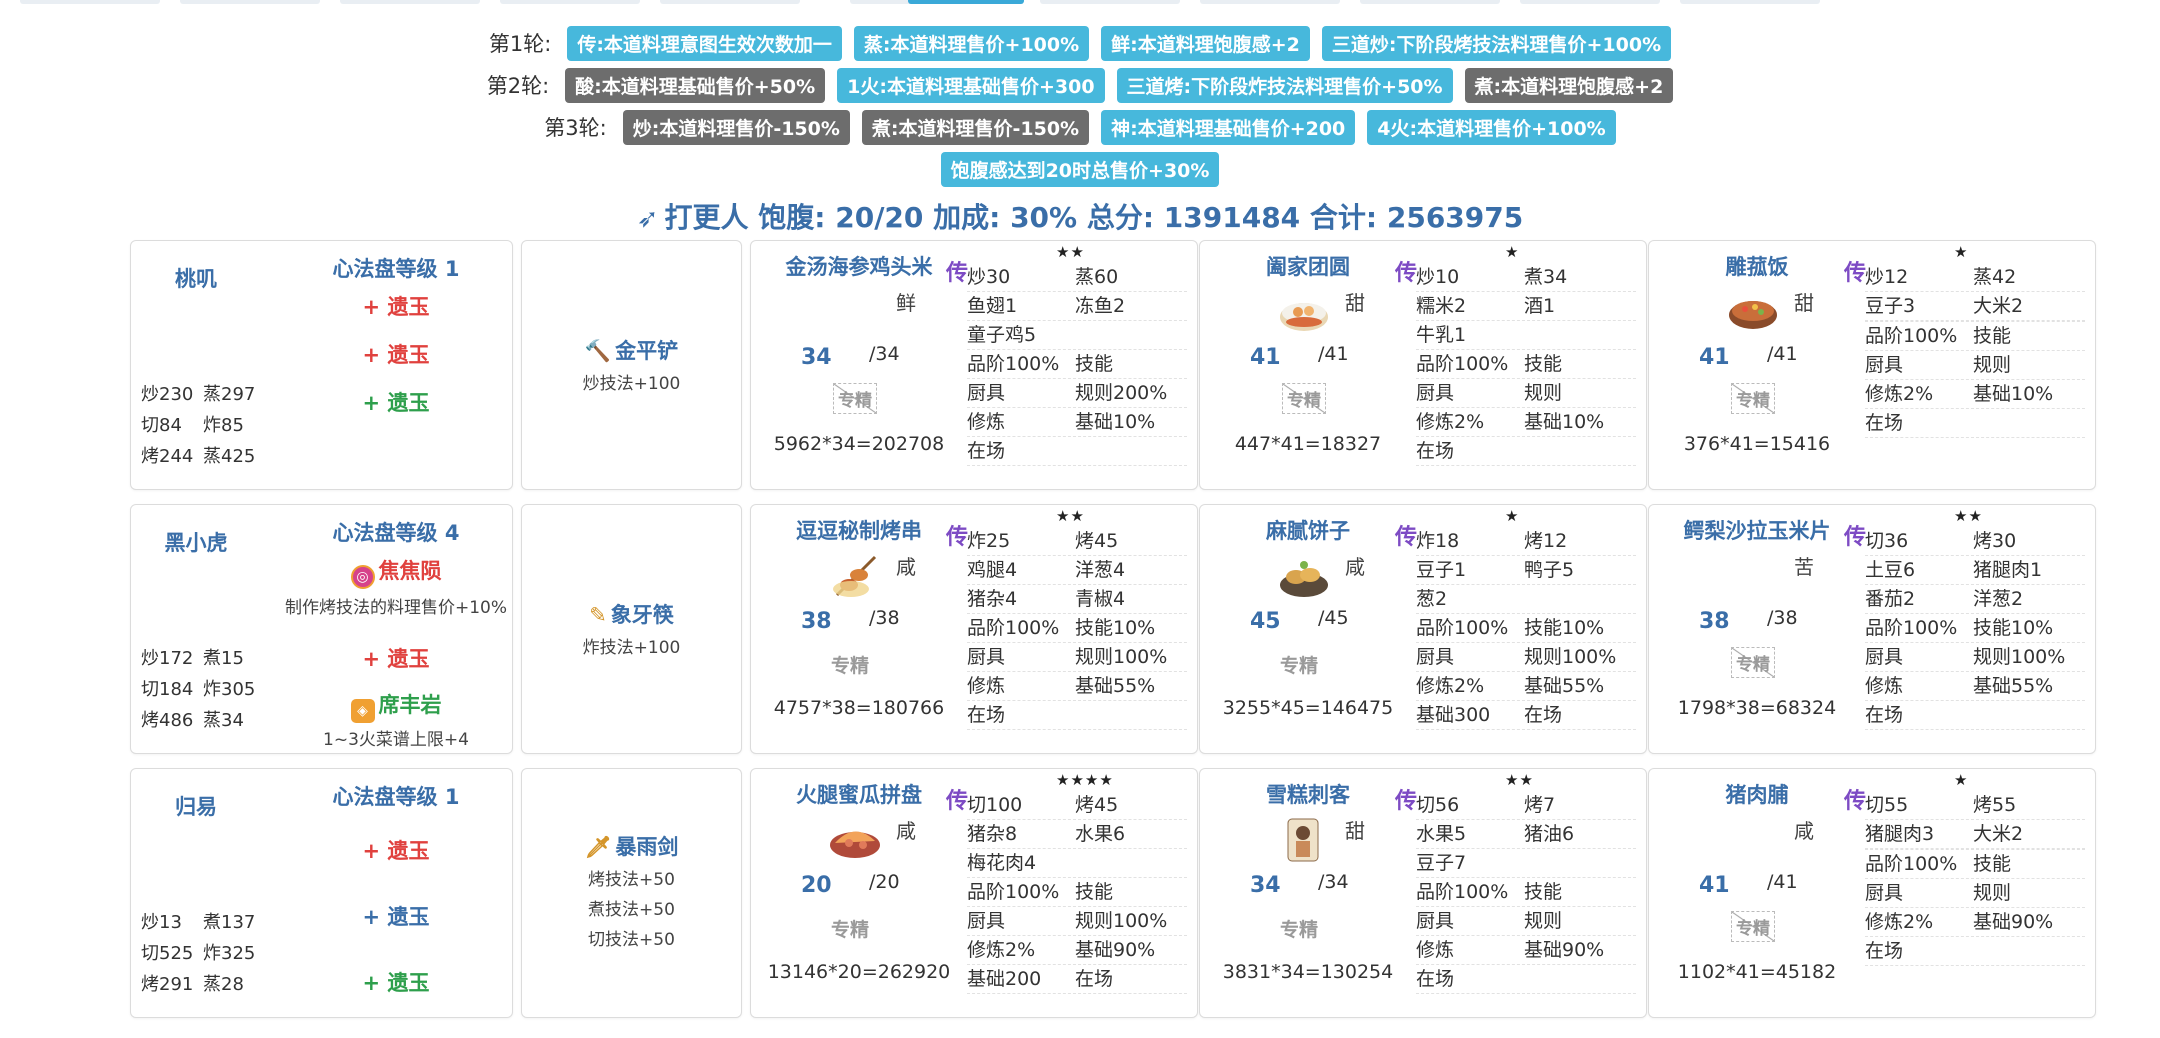  Describe the element at coordinates (1569, 85) in the screenshot. I see `round-effect-tag: 煮:本道料理饱腹感+2` at that location.